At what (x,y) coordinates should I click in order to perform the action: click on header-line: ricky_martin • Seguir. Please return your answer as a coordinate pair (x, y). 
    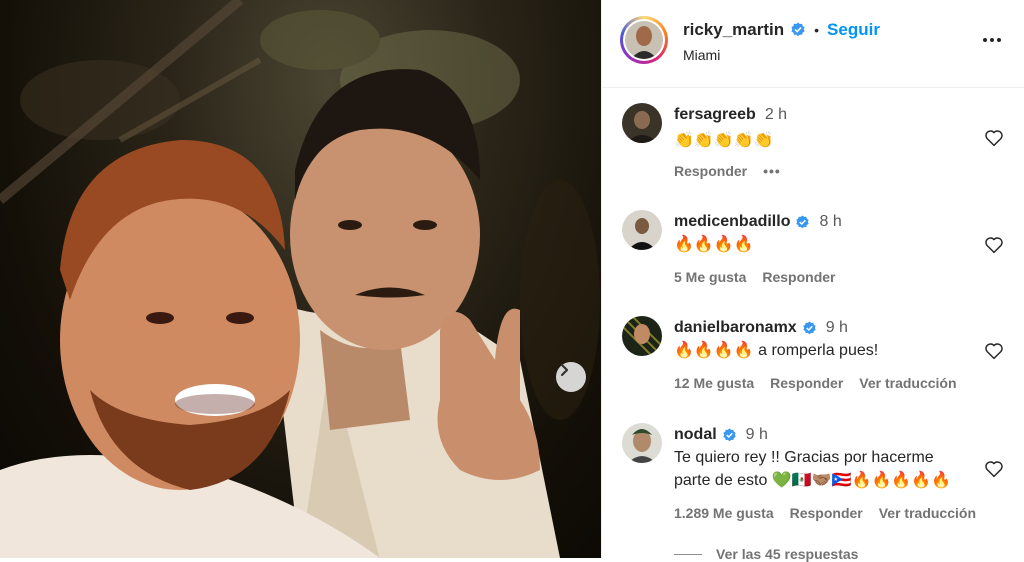
    Looking at the image, I should click on (781, 30).